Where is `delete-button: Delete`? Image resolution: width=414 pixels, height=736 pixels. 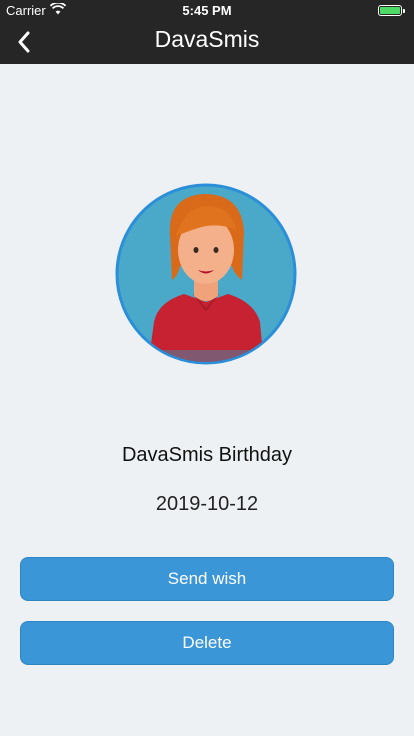
delete-button: Delete is located at coordinates (207, 643).